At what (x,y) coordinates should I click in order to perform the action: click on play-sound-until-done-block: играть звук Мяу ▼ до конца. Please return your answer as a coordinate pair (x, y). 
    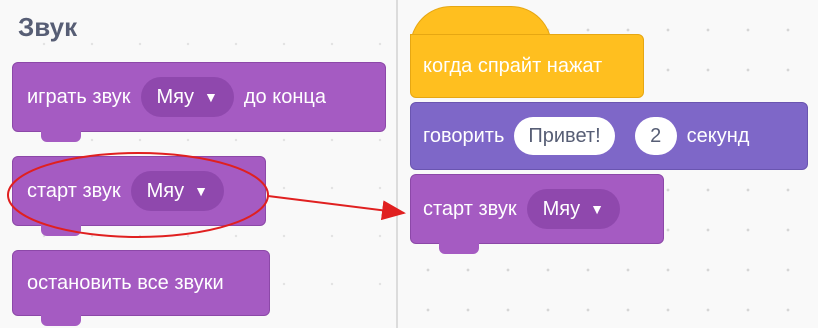
    Looking at the image, I should click on (199, 102).